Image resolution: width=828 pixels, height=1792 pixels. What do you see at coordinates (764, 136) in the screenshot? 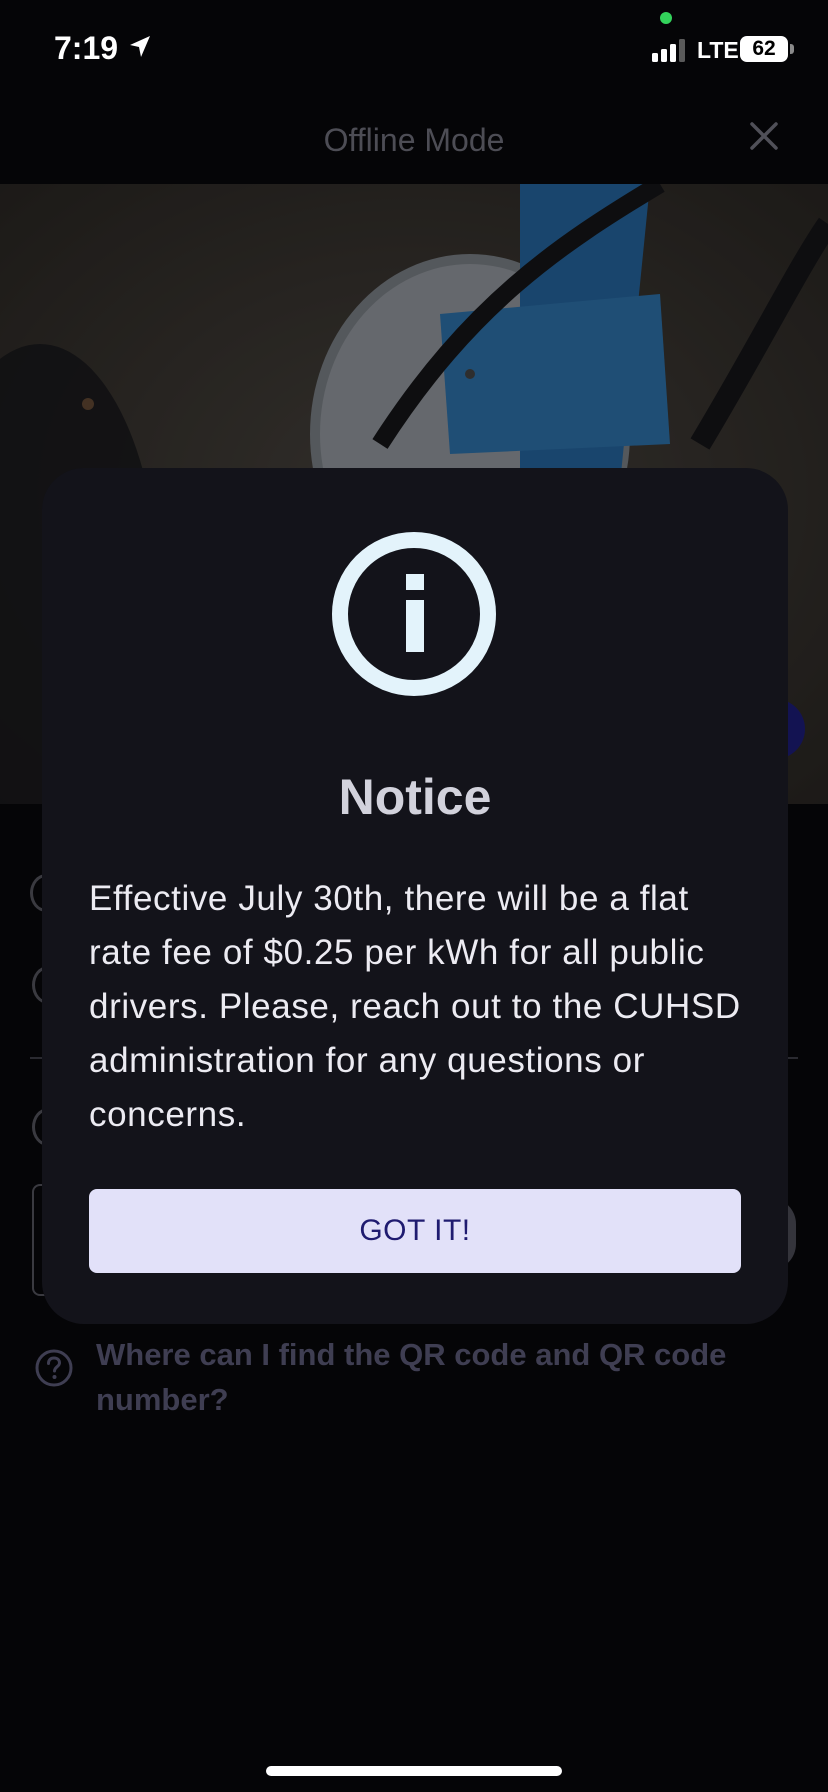
I see `close-icon` at bounding box center [764, 136].